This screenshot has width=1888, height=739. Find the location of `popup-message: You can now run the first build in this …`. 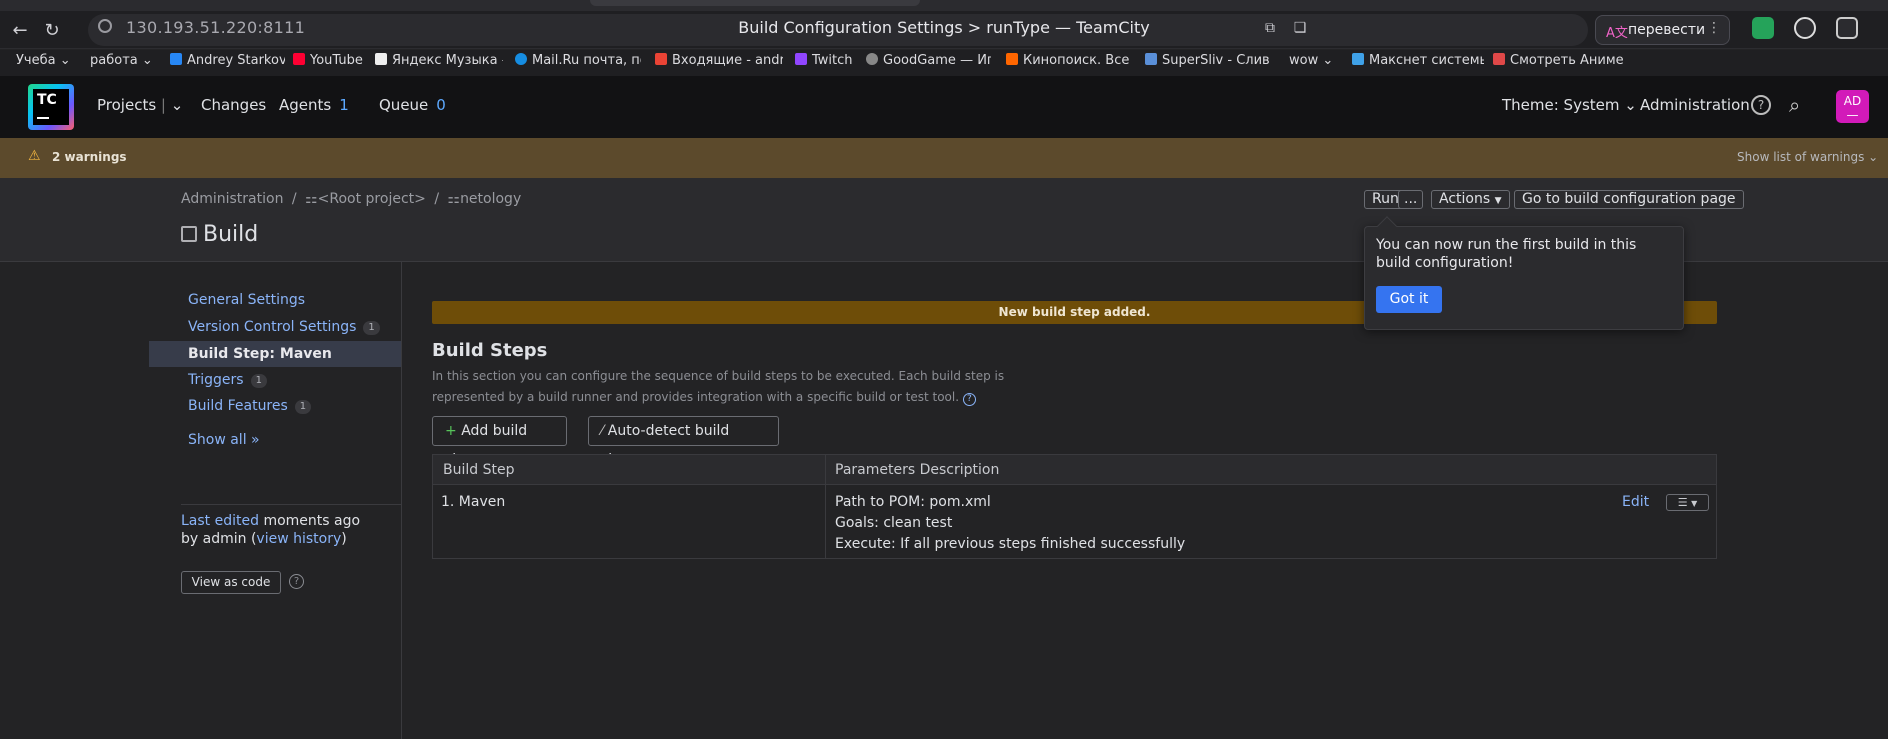

popup-message: You can now run the first build in this … is located at coordinates (1506, 254).